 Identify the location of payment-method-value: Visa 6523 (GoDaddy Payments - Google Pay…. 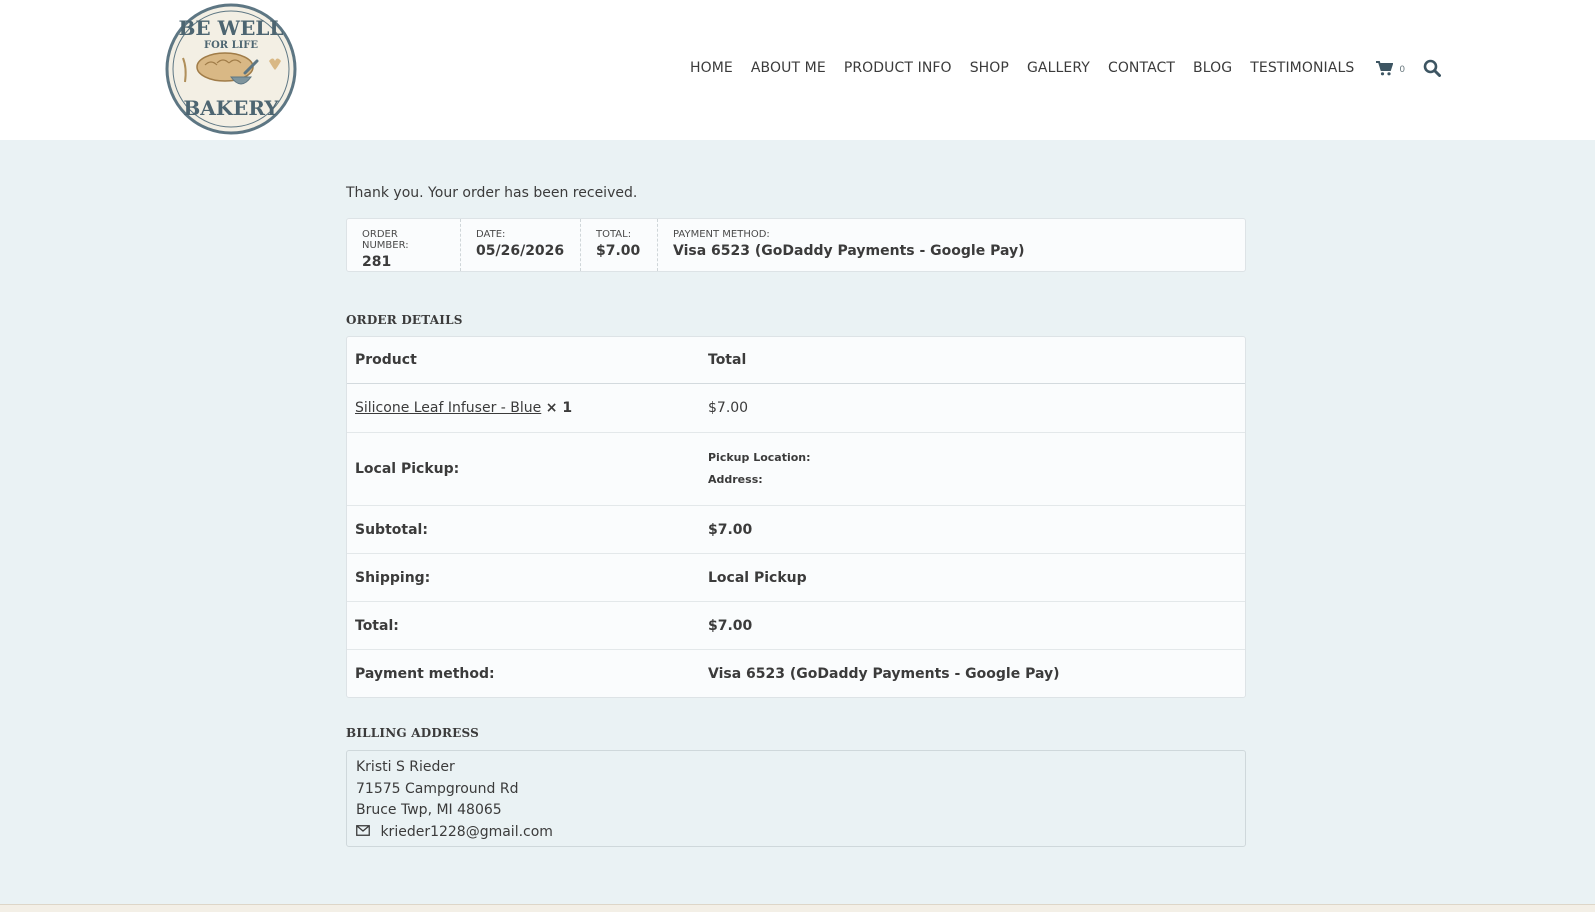
(849, 251).